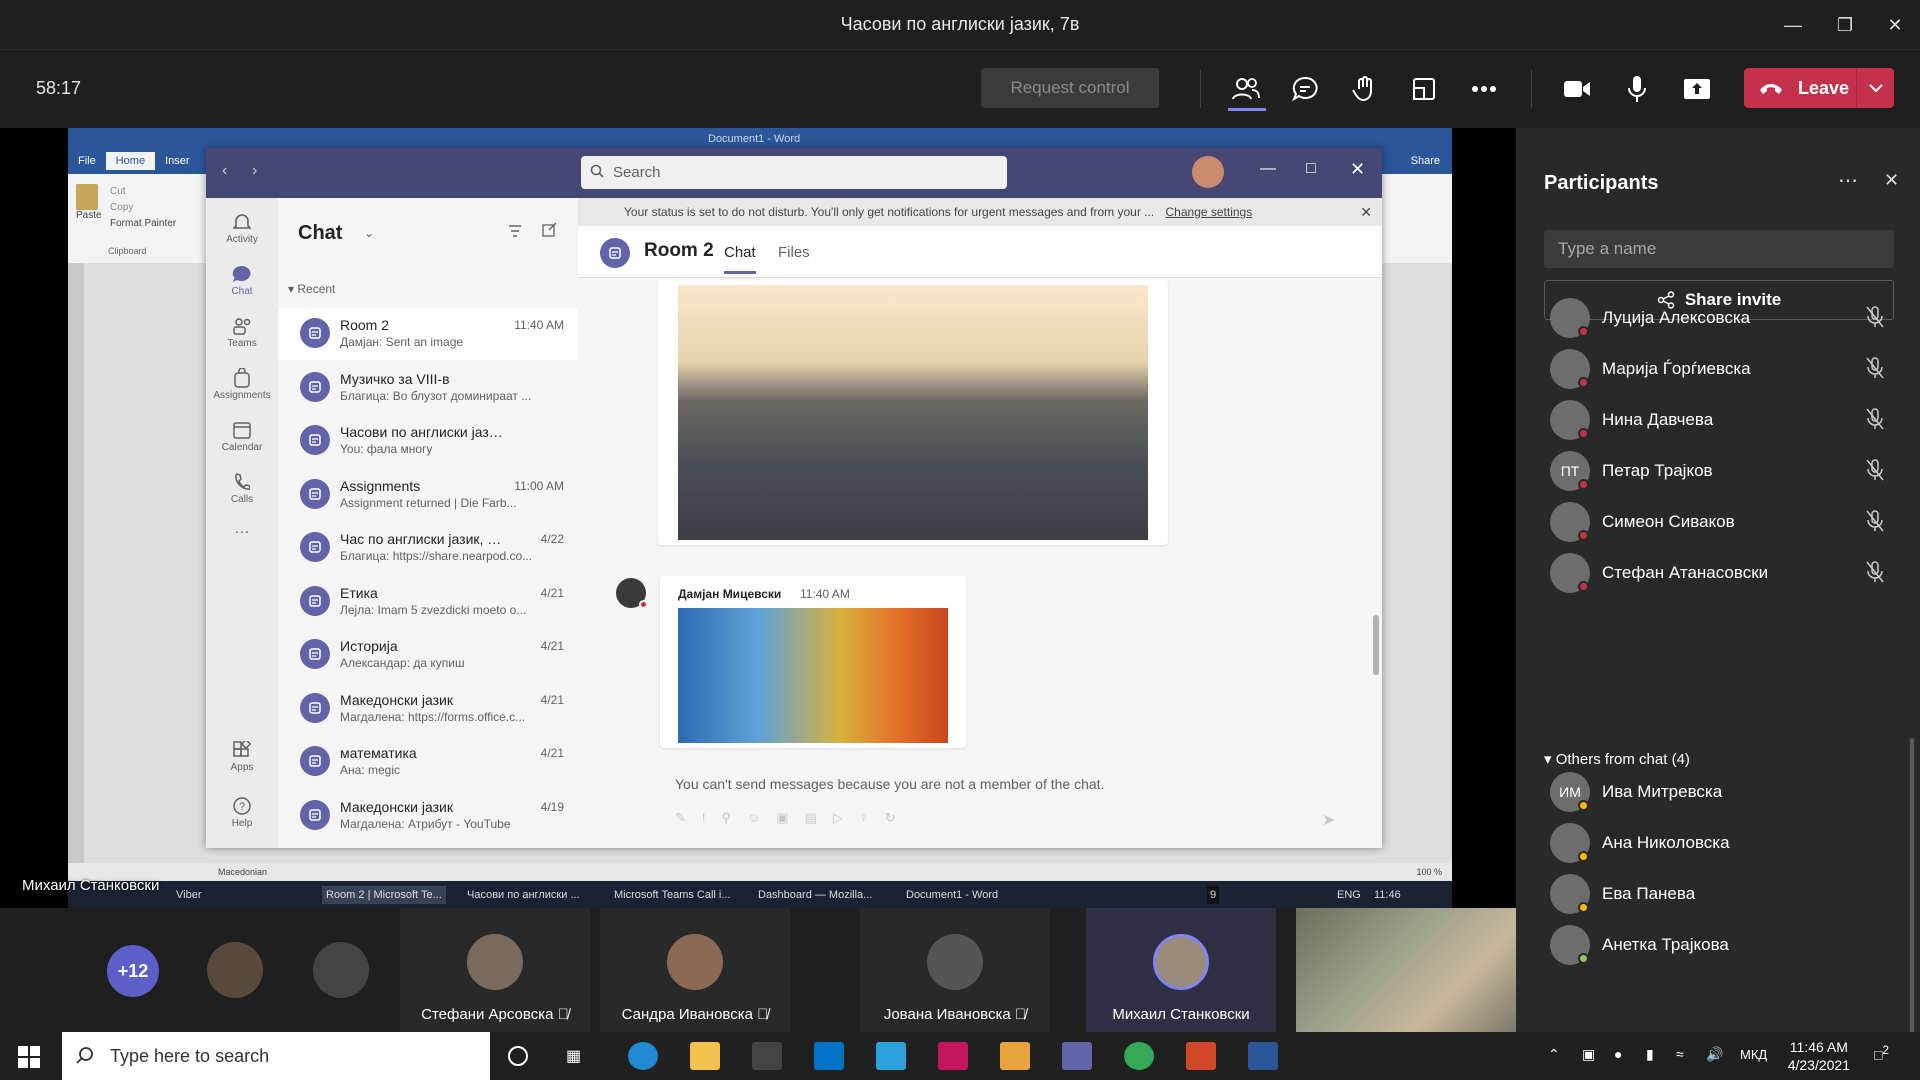 This screenshot has width=1920, height=1080. Describe the element at coordinates (1819, 88) in the screenshot. I see `leave-button: Leave` at that location.